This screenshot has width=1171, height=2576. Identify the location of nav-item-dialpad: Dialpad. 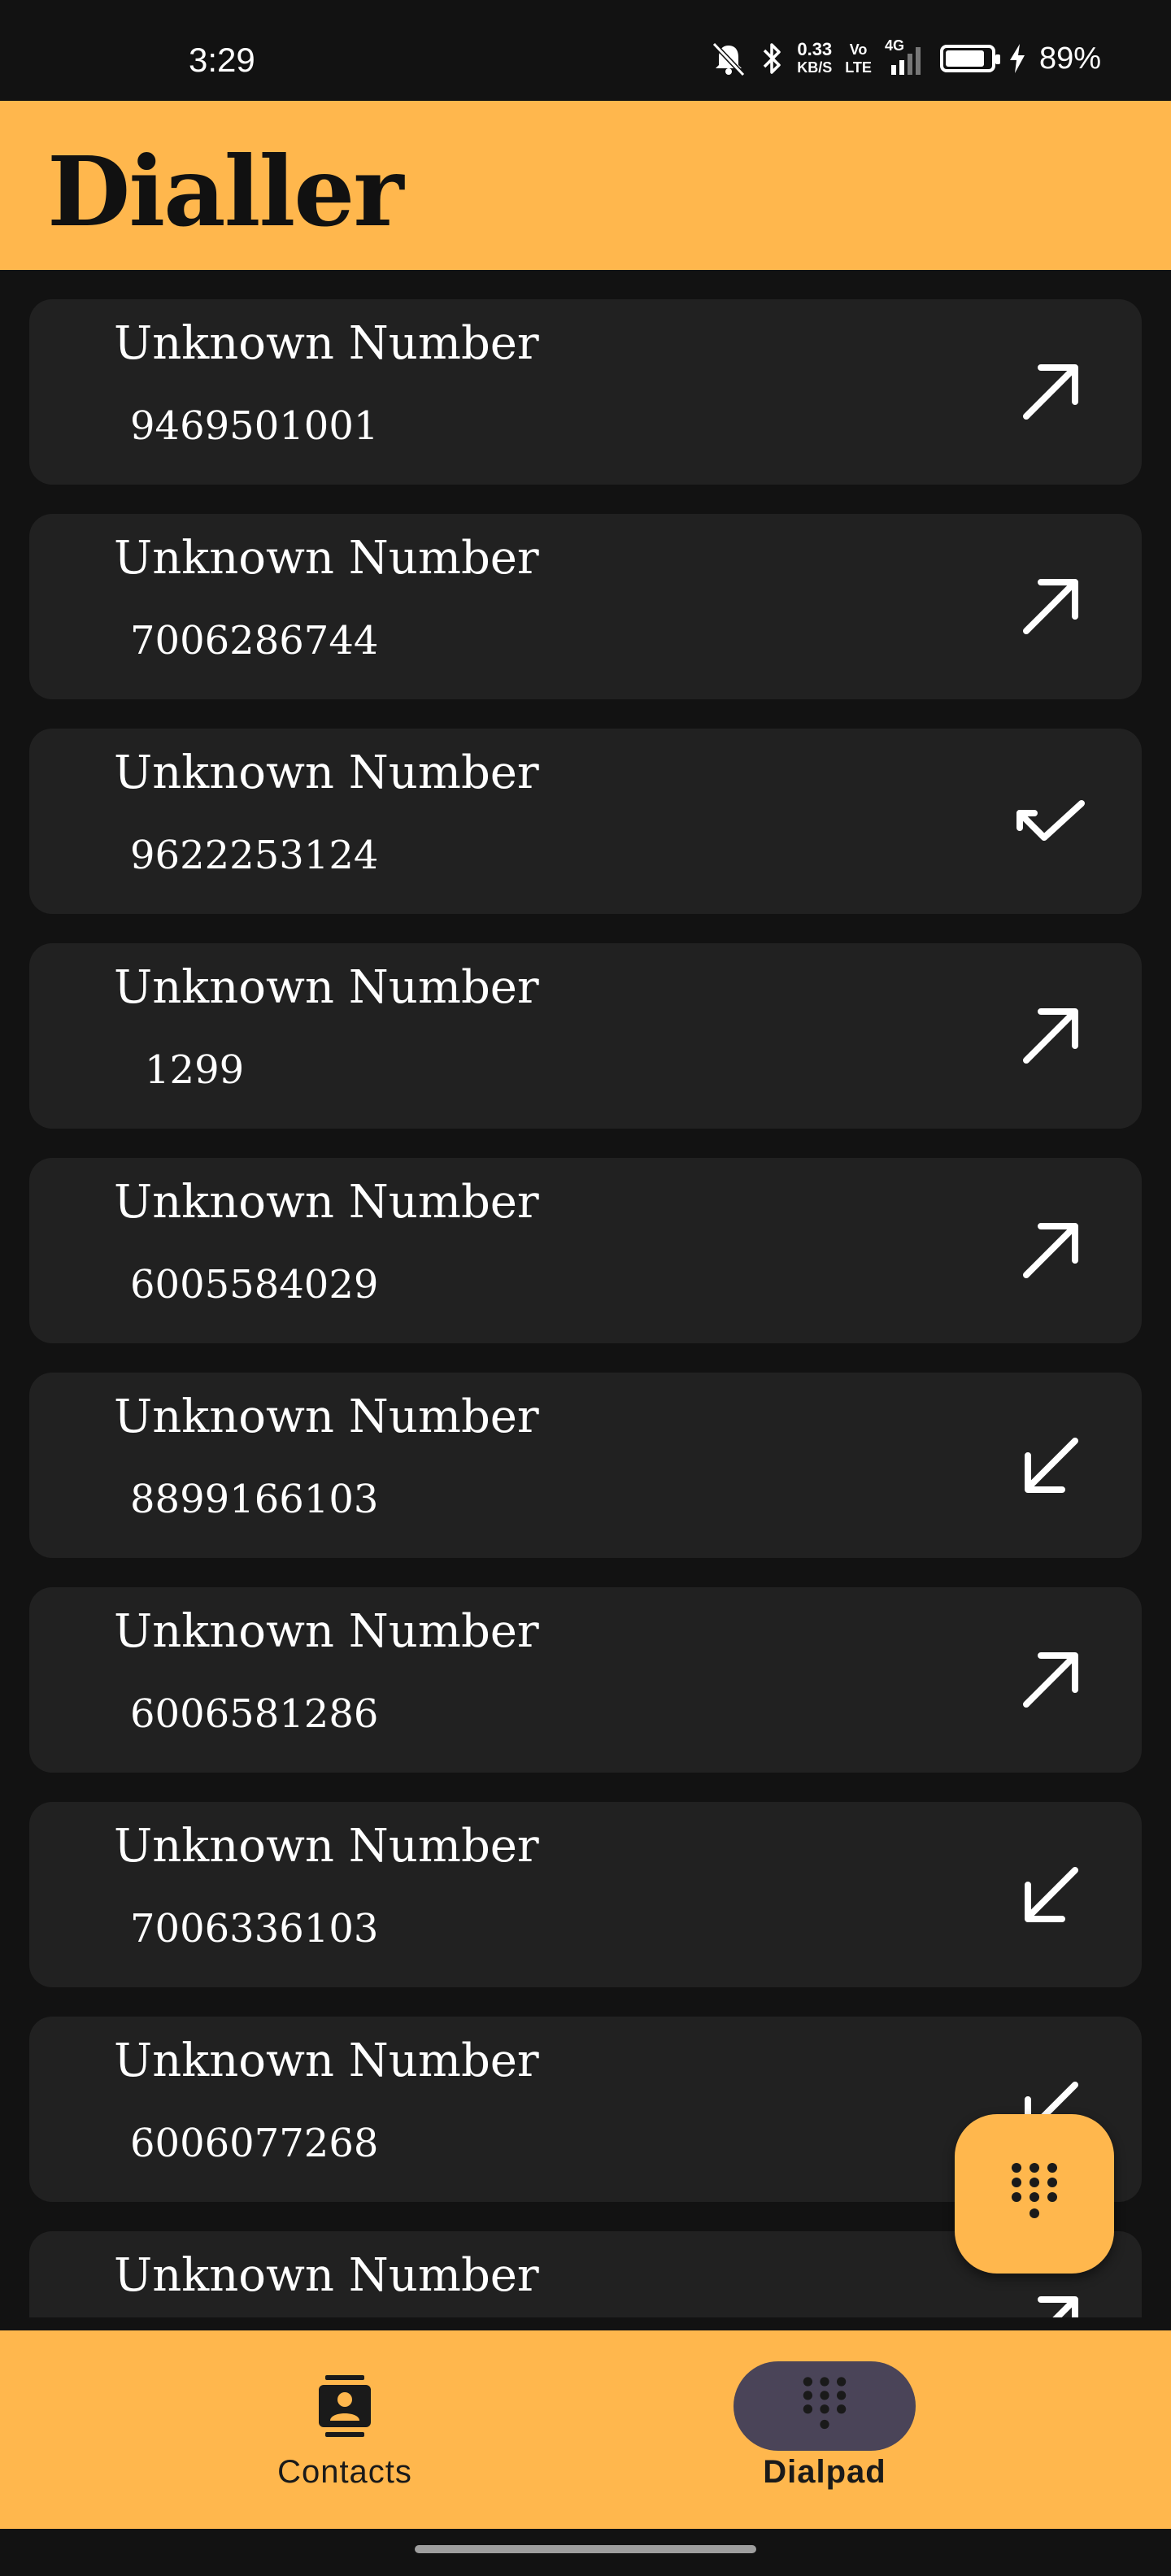
(825, 2435).